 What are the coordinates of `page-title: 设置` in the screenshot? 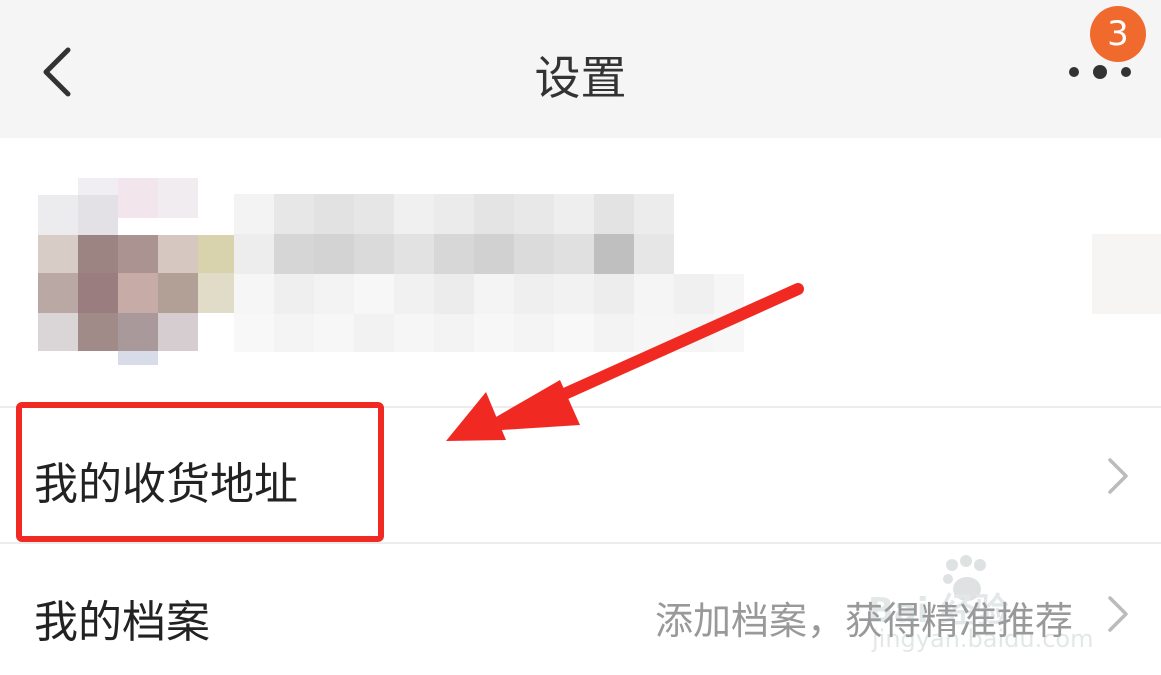 It's located at (580, 78).